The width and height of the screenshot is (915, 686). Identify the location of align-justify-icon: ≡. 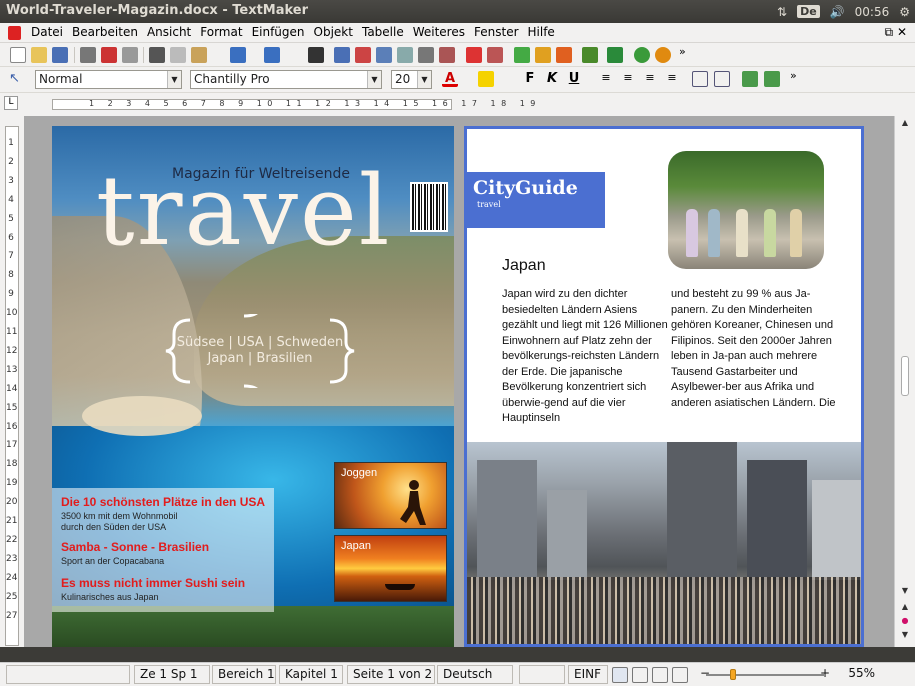
(672, 79).